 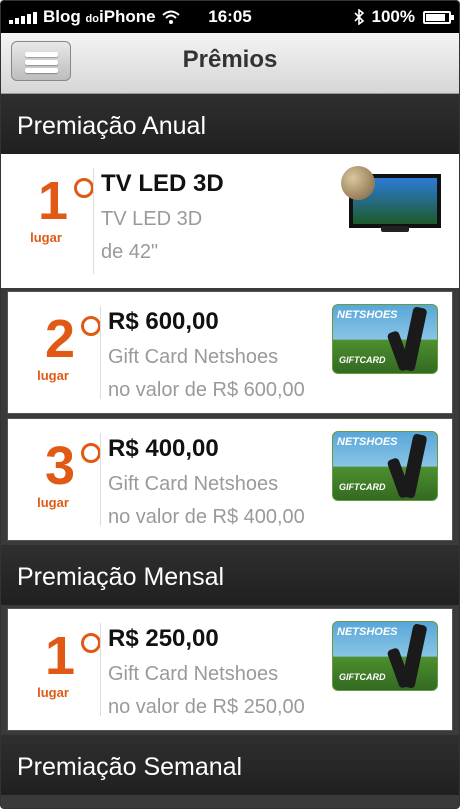 I want to click on section-header-annual: Premiação Anual, so click(x=230, y=124).